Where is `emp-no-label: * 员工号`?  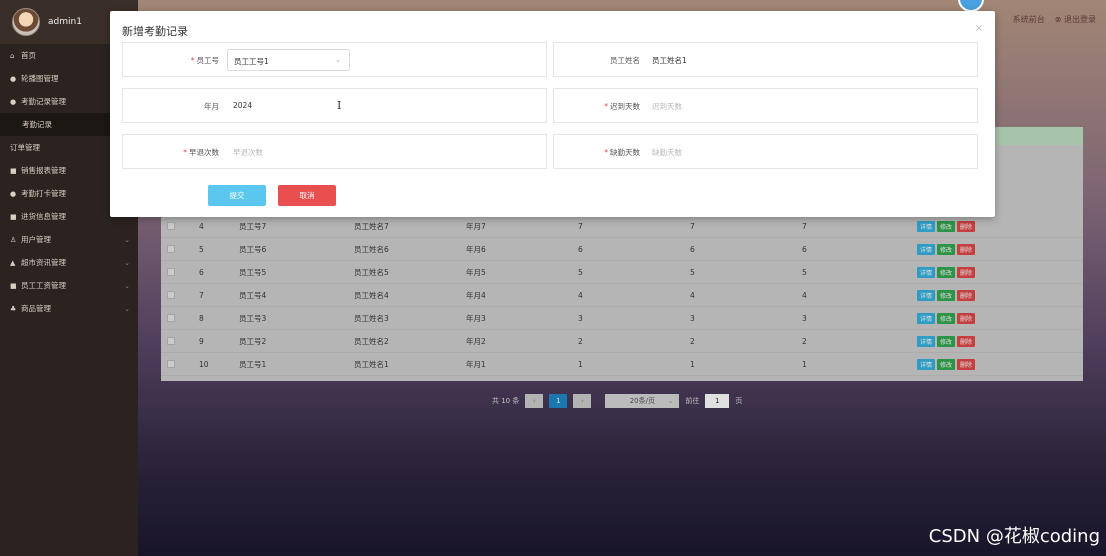 emp-no-label: * 员工号 is located at coordinates (171, 60).